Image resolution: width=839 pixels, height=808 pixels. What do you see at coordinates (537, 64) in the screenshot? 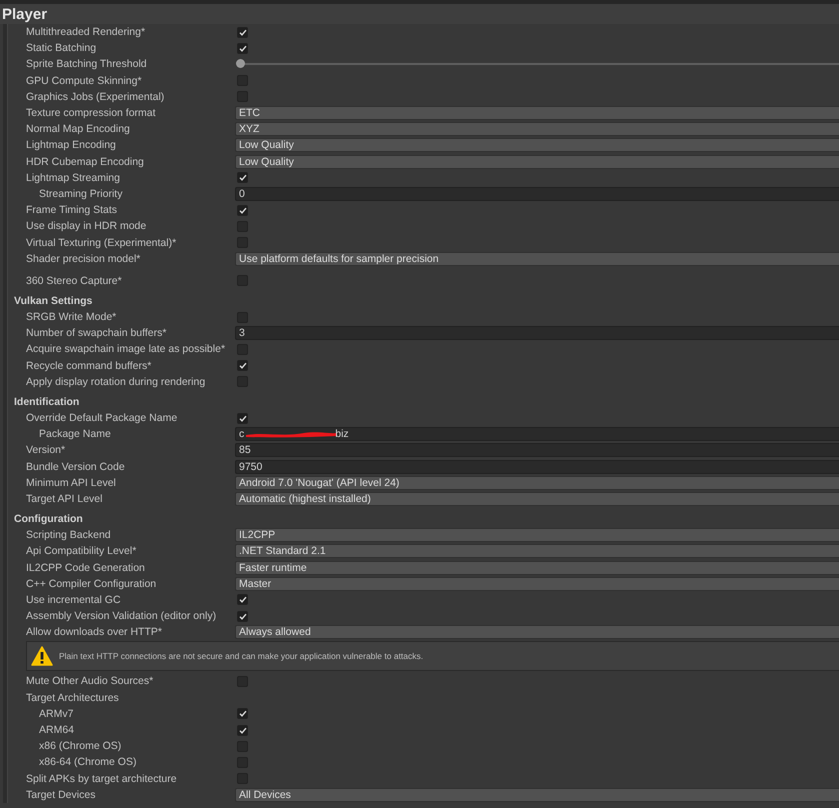
I see `slider` at bounding box center [537, 64].